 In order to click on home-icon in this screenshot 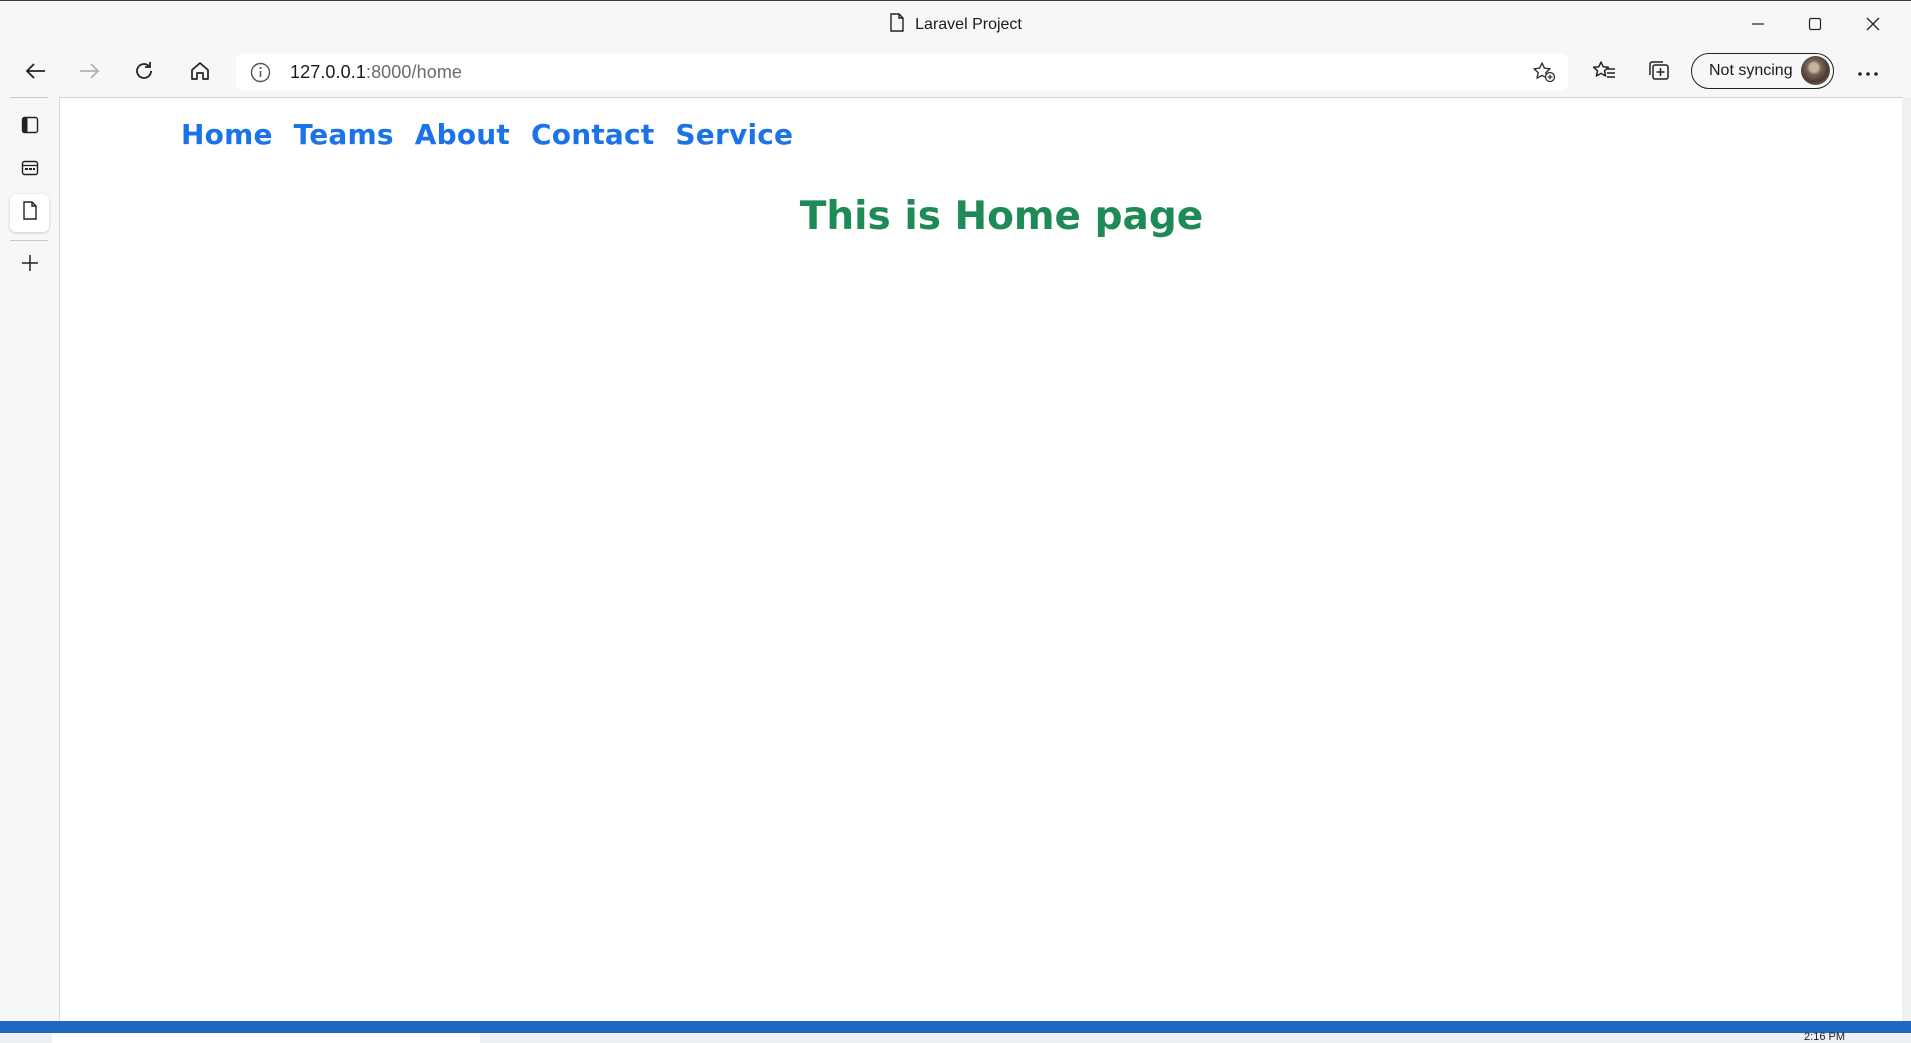, I will do `click(200, 73)`.